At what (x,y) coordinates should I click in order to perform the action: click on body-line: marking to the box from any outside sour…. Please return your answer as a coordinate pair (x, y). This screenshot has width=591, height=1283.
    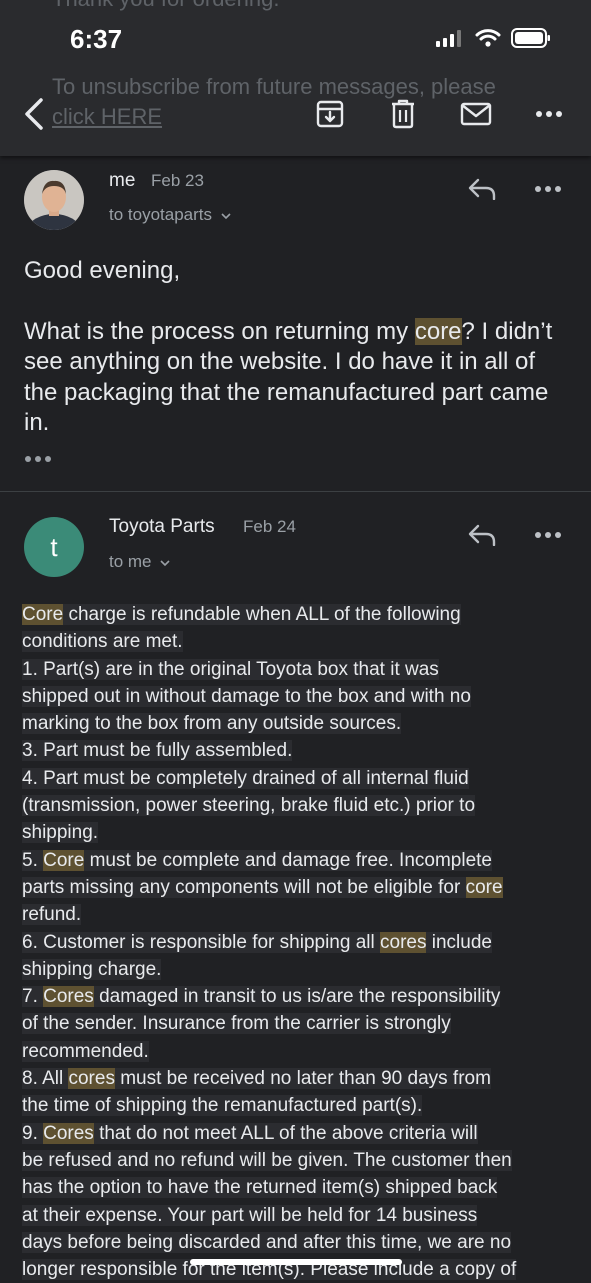
    Looking at the image, I should click on (303, 723).